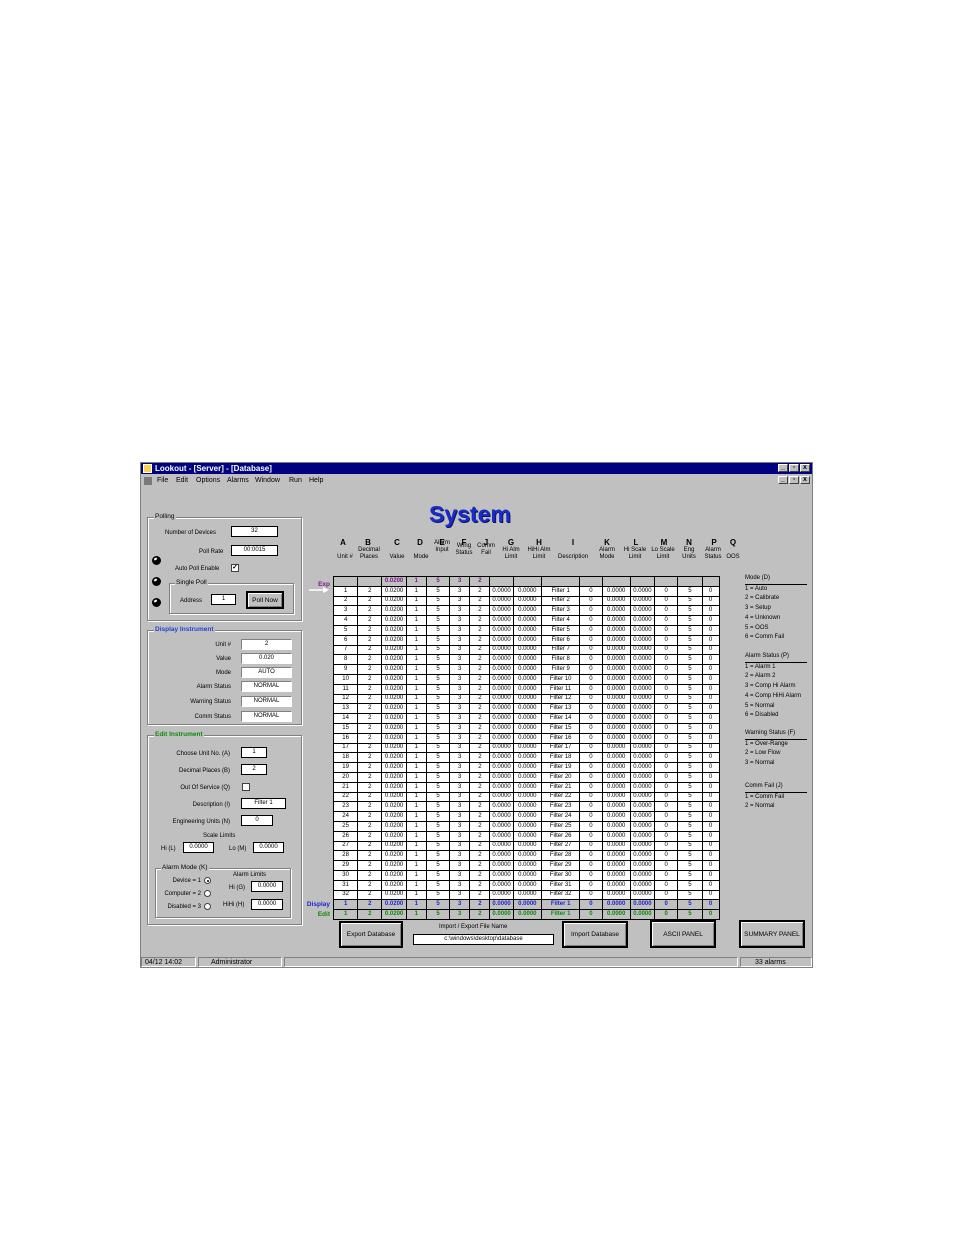  Describe the element at coordinates (345, 758) in the screenshot. I see `grid-cell: 18` at that location.